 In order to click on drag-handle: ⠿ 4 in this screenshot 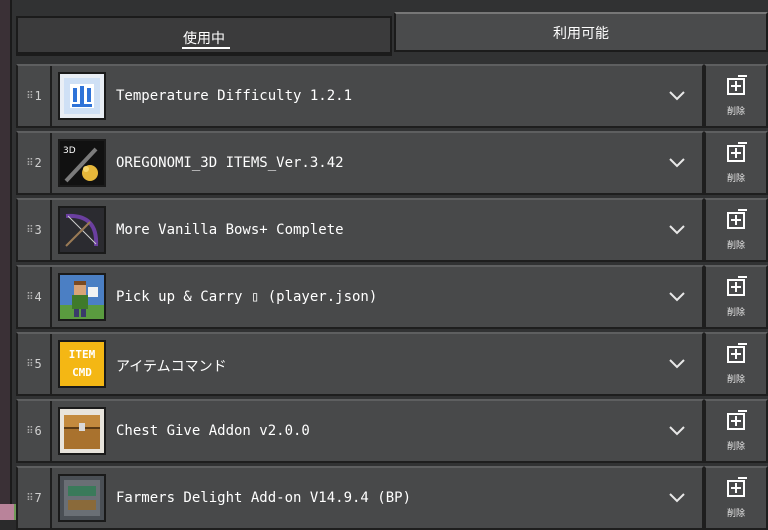, I will do `click(35, 297)`.